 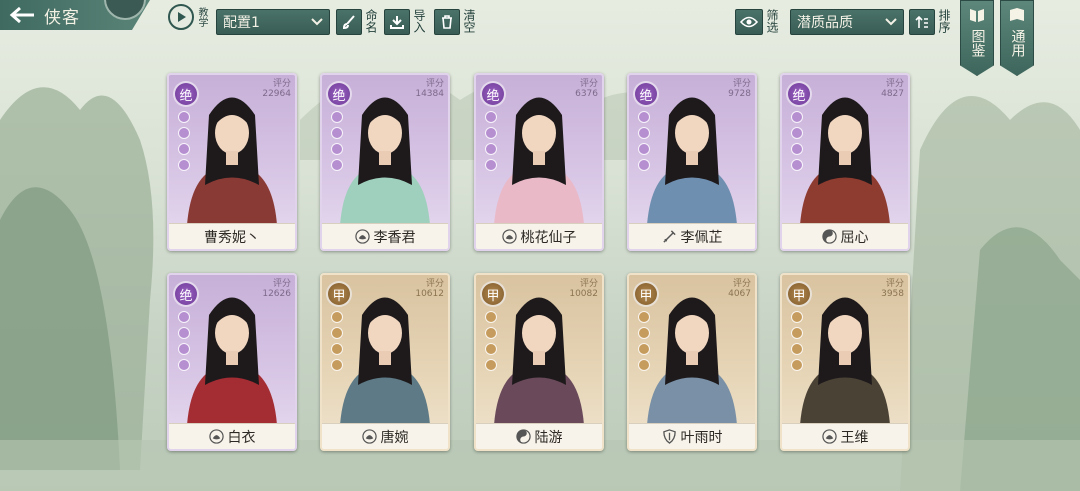 I want to click on hero-name: 陆游, so click(x=548, y=437).